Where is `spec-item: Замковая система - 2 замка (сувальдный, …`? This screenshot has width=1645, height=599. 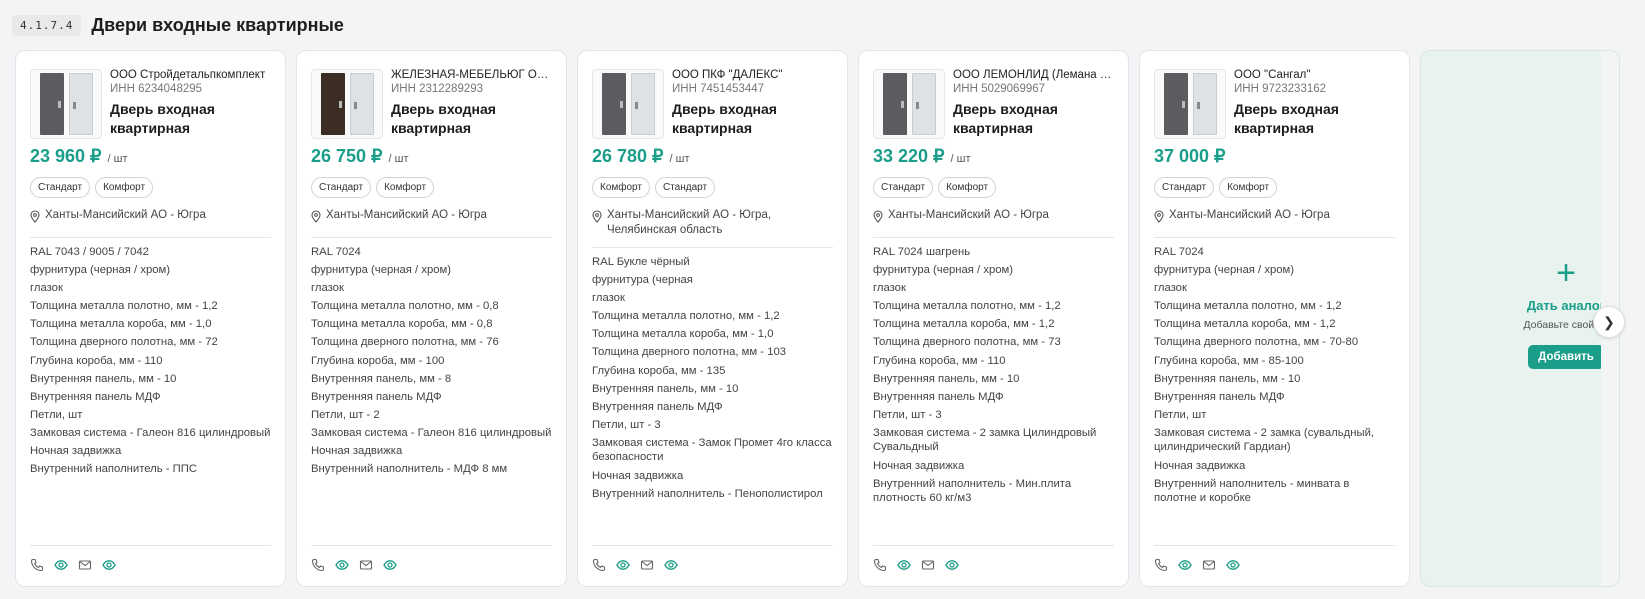 spec-item: Замковая система - 2 замка (сувальдный, … is located at coordinates (1264, 440).